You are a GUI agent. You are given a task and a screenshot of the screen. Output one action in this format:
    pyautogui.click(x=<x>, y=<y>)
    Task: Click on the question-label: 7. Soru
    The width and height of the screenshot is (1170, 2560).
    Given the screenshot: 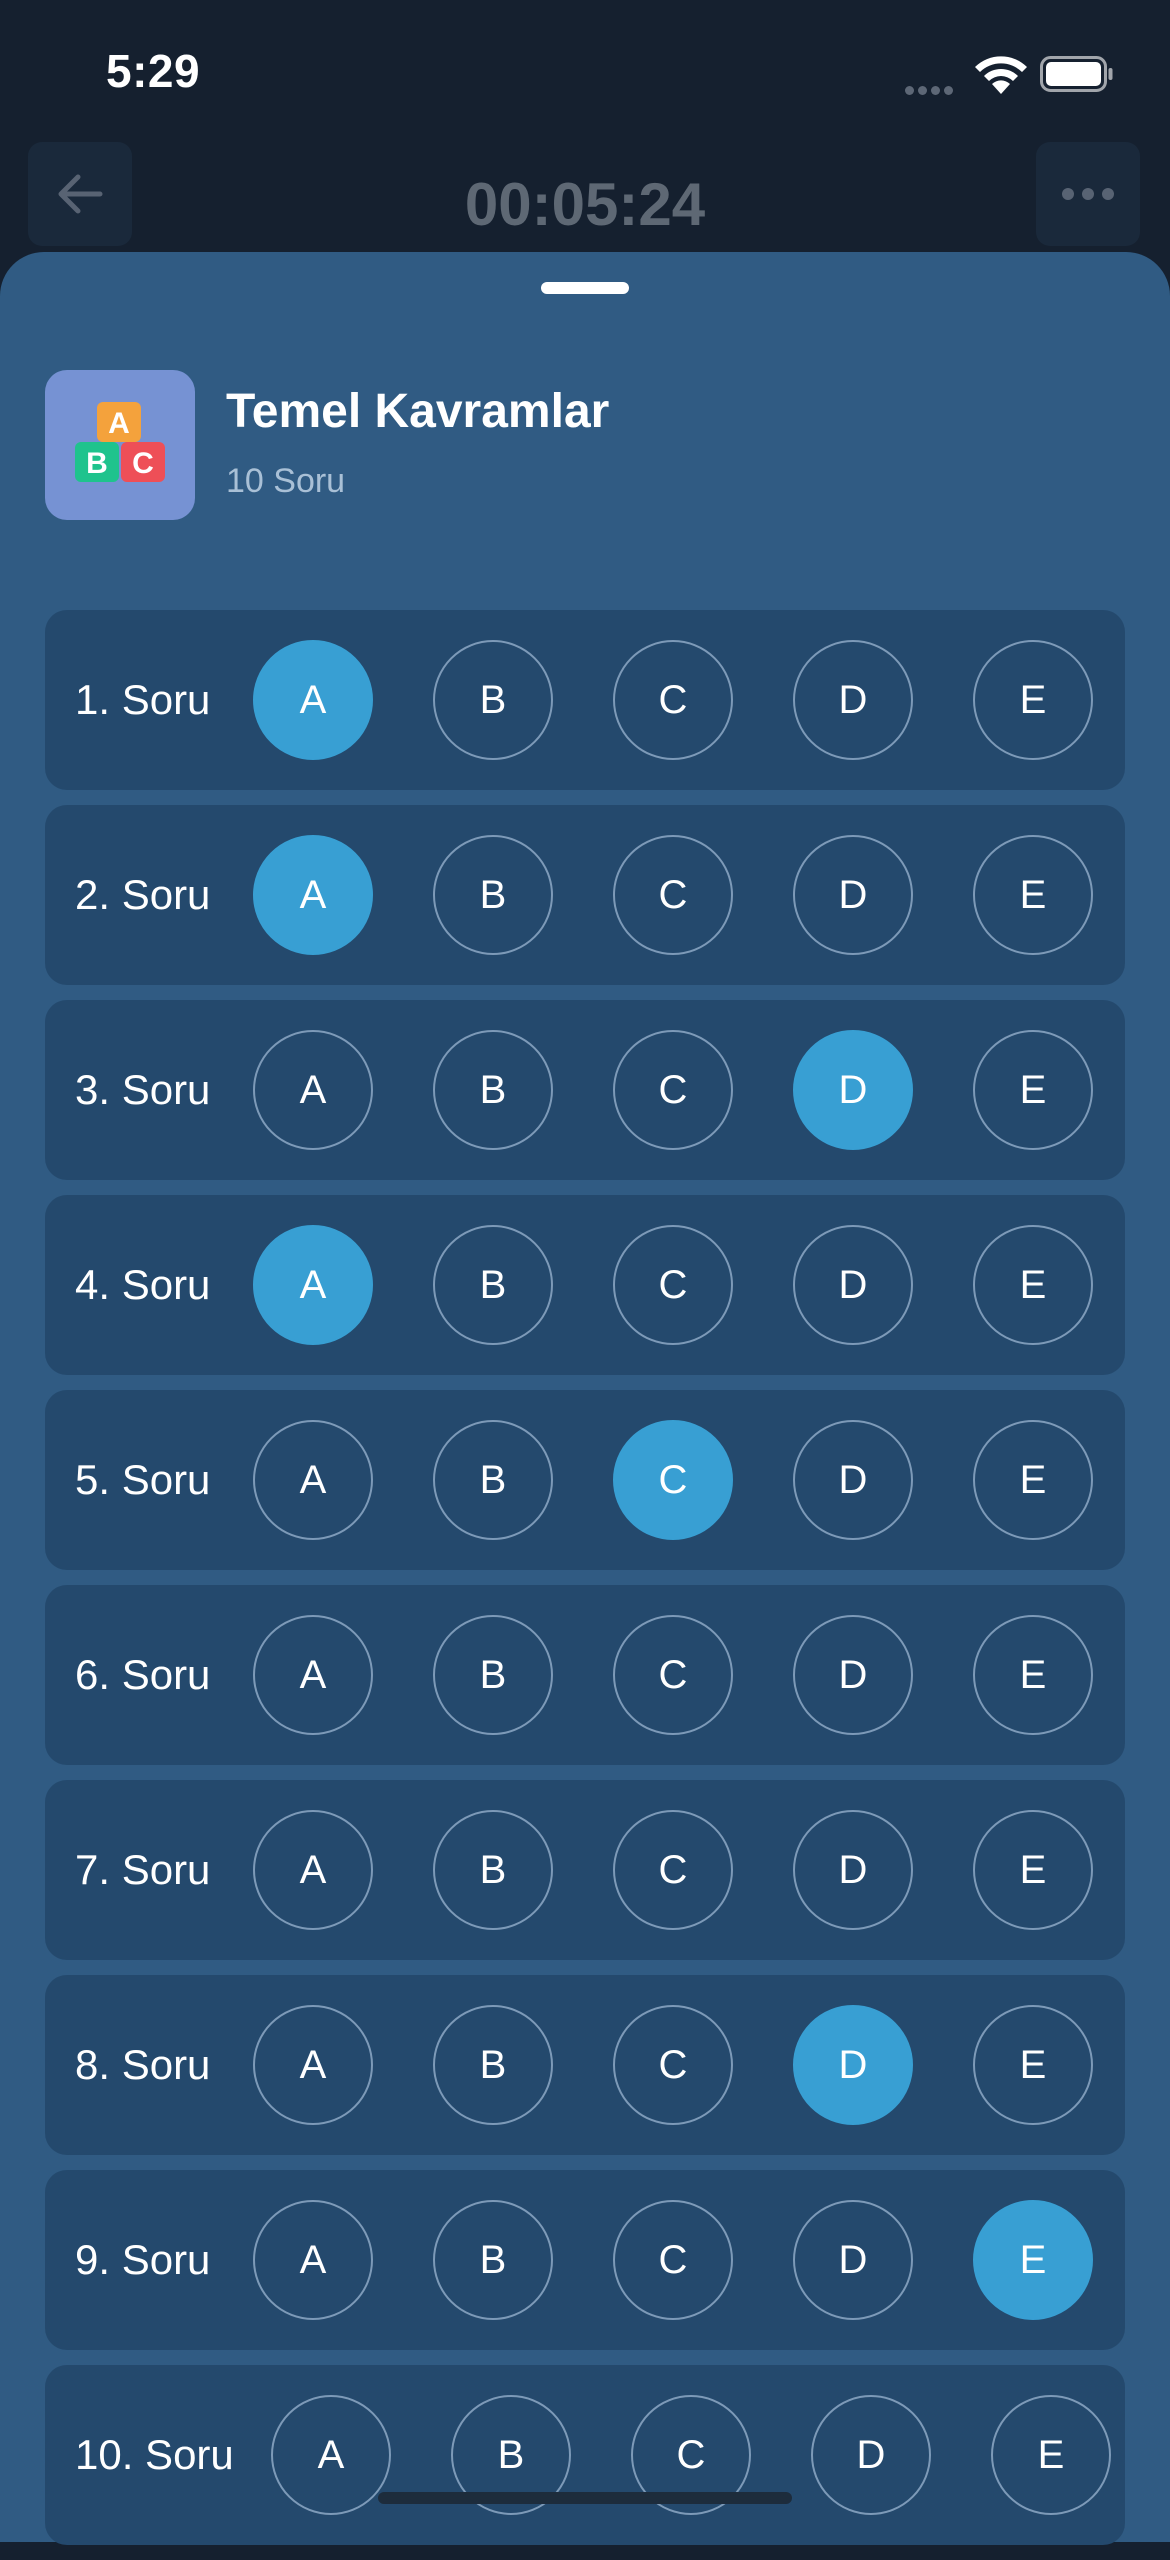 What is the action you would take?
    pyautogui.click(x=143, y=1869)
    